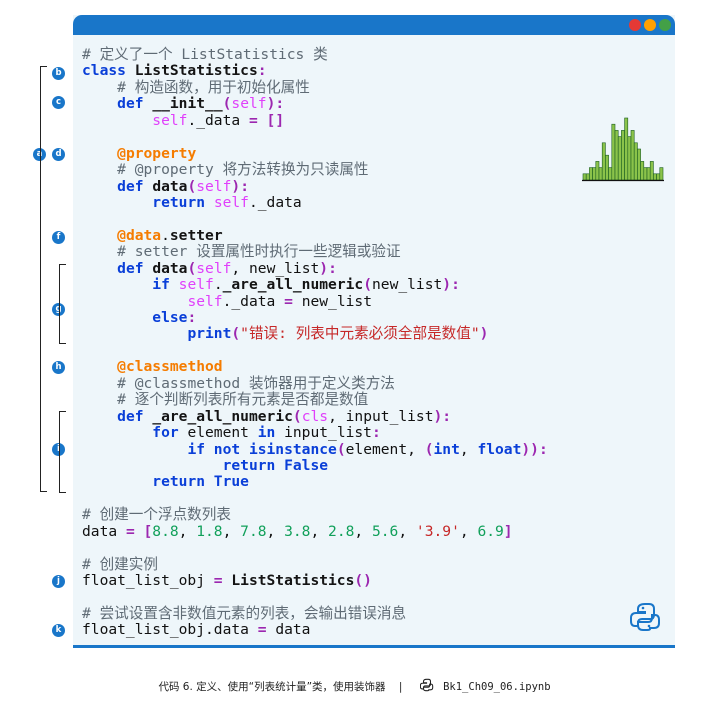 This screenshot has height=702, width=709. What do you see at coordinates (315, 186) in the screenshot?
I see `code-line: def data(self):` at bounding box center [315, 186].